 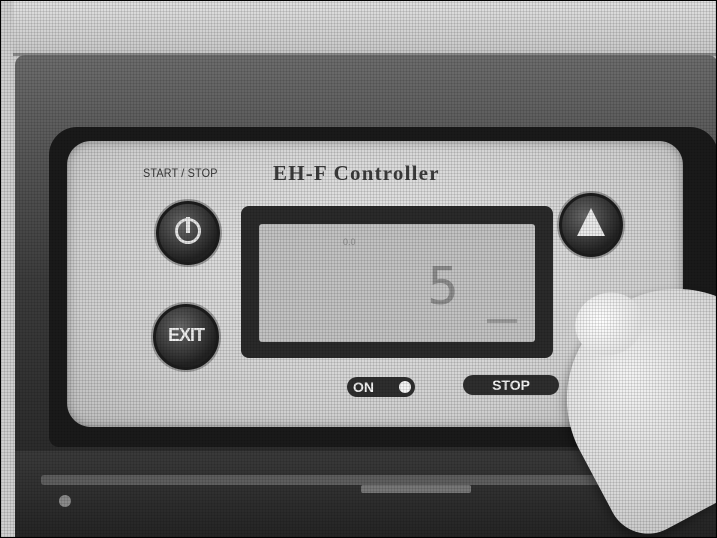 I want to click on exit-label: EXIT, so click(x=186, y=335).